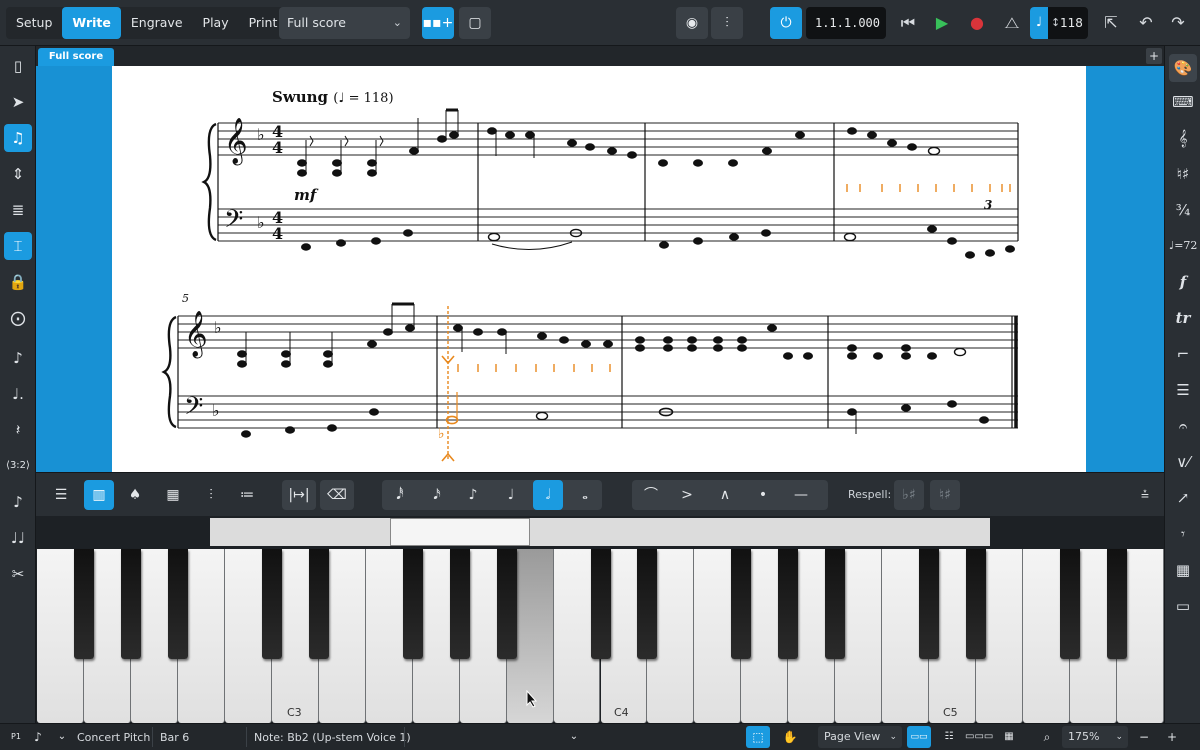 The height and width of the screenshot is (750, 1200). I want to click on play-button: ▶, so click(942, 23).